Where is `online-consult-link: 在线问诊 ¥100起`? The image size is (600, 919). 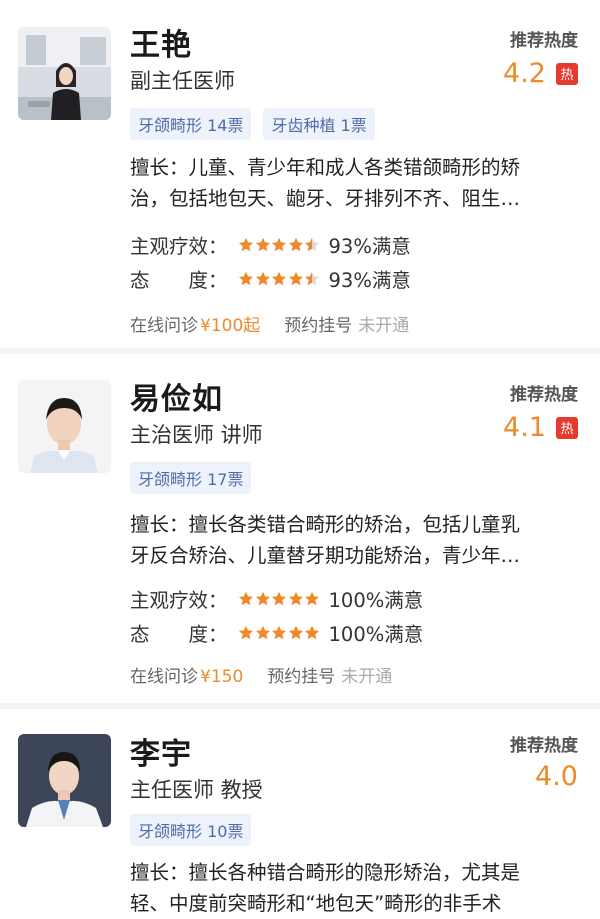
online-consult-link: 在线问诊 ¥100起 is located at coordinates (195, 323).